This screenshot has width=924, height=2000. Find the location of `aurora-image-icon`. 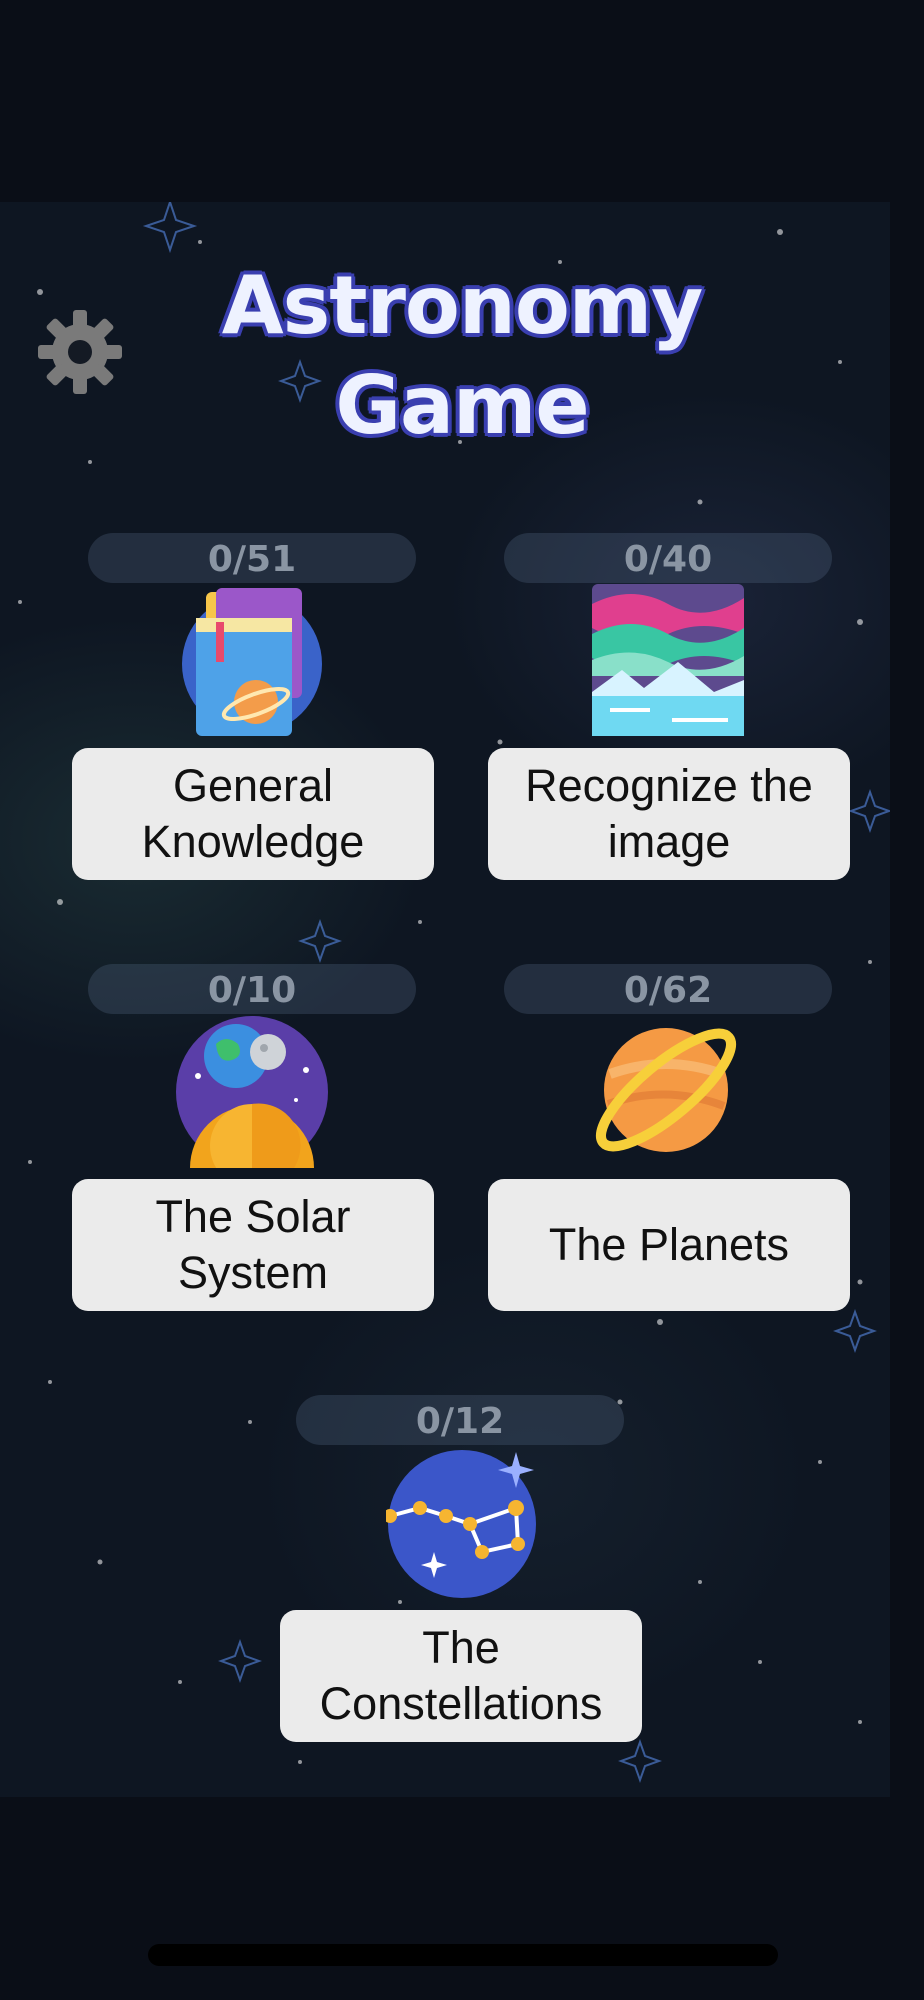

aurora-image-icon is located at coordinates (668, 660).